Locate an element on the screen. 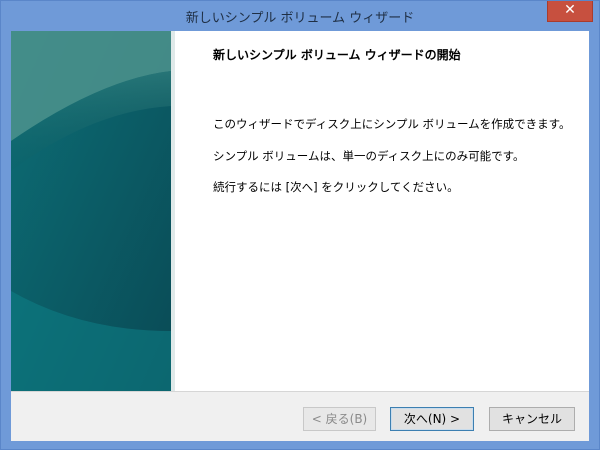  description-line: シンプル ボリュームは、単一のディスク上にのみ可能です。 is located at coordinates (369, 156).